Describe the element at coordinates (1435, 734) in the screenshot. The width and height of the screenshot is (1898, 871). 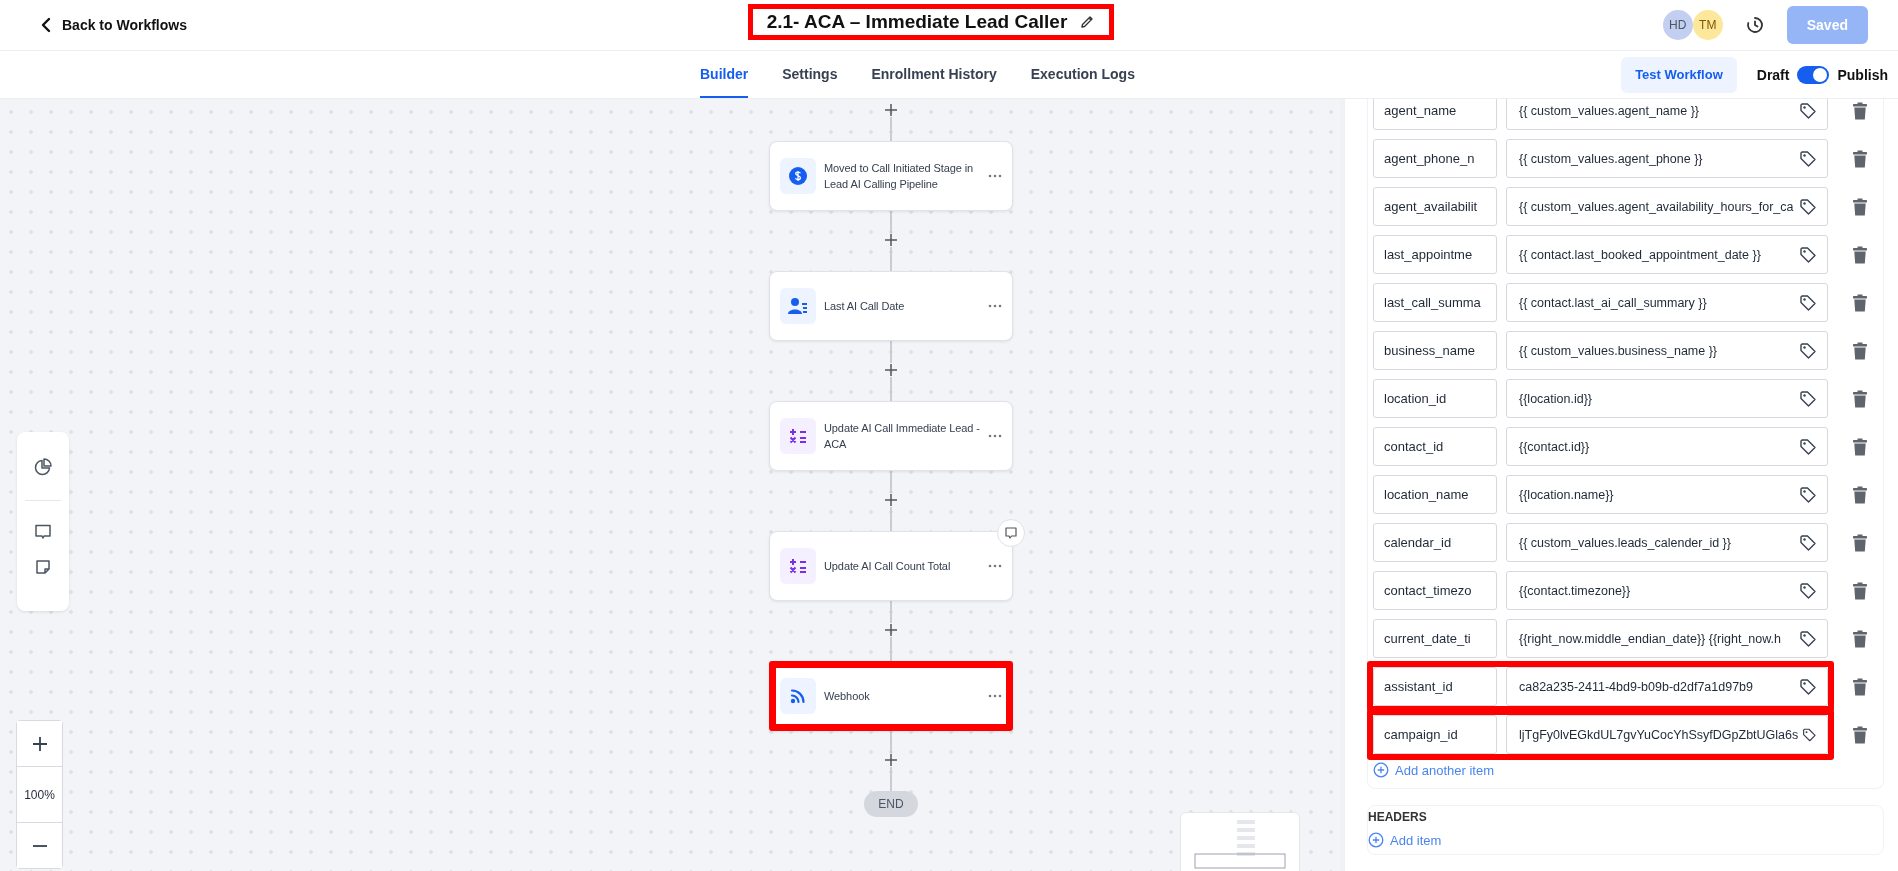
I see `key-field: campaign_id` at that location.